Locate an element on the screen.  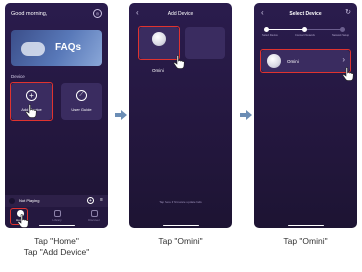
caption-step-3: Tap "Omini" is located at coordinates (305, 241).